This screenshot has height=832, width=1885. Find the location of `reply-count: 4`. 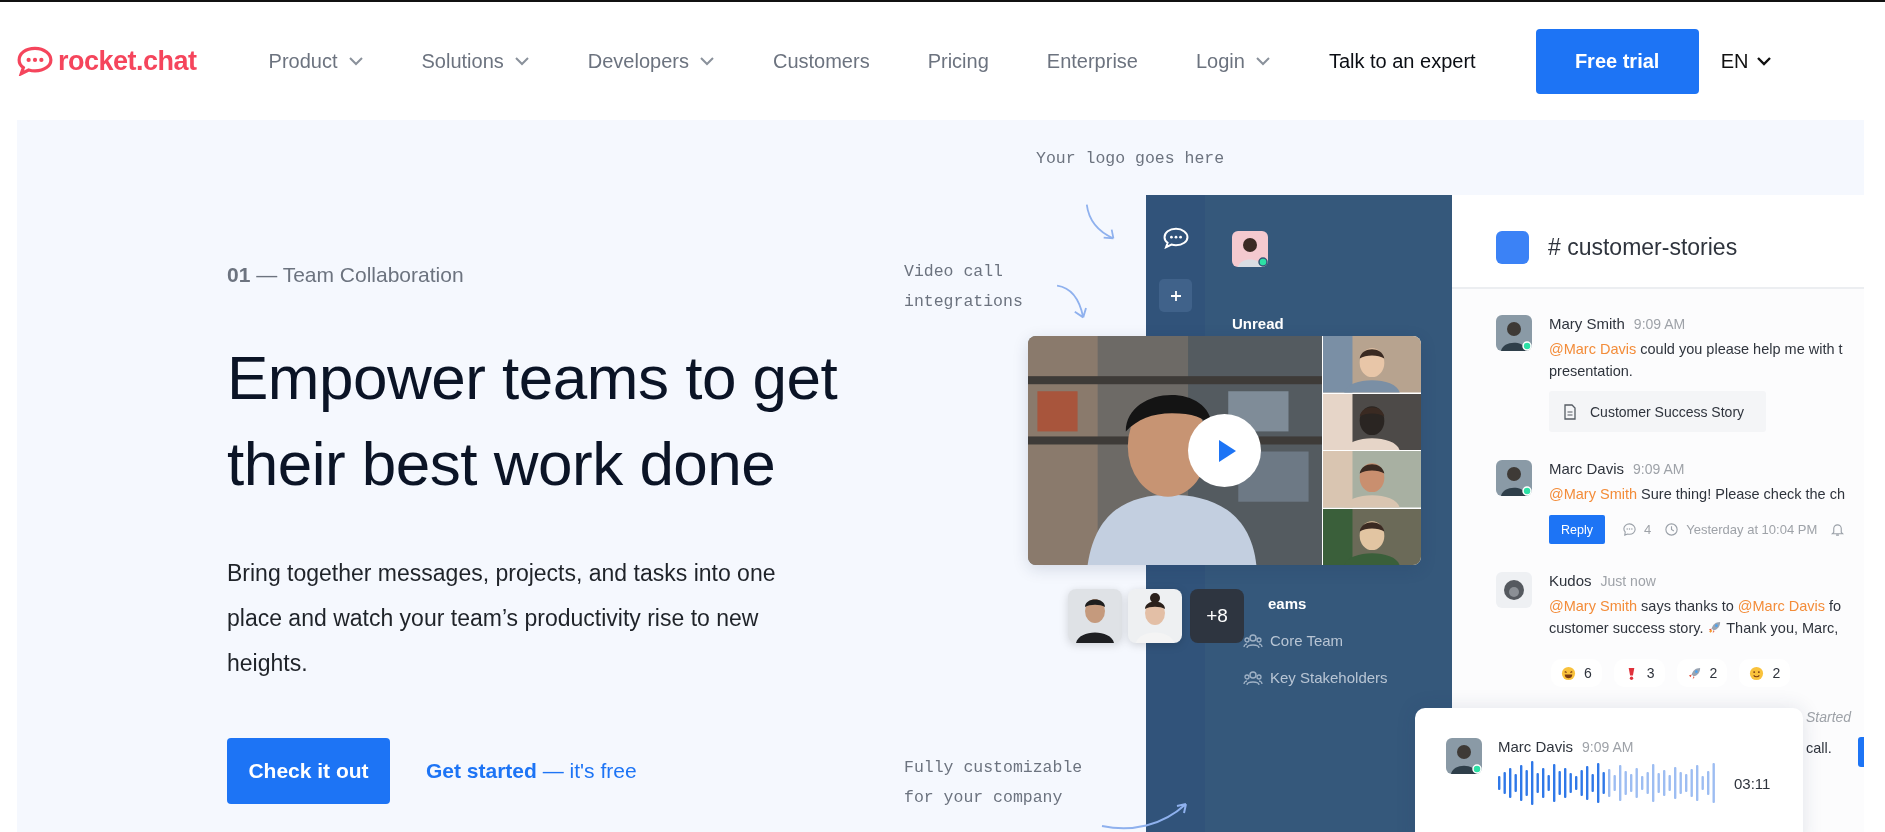

reply-count: 4 is located at coordinates (1647, 529).